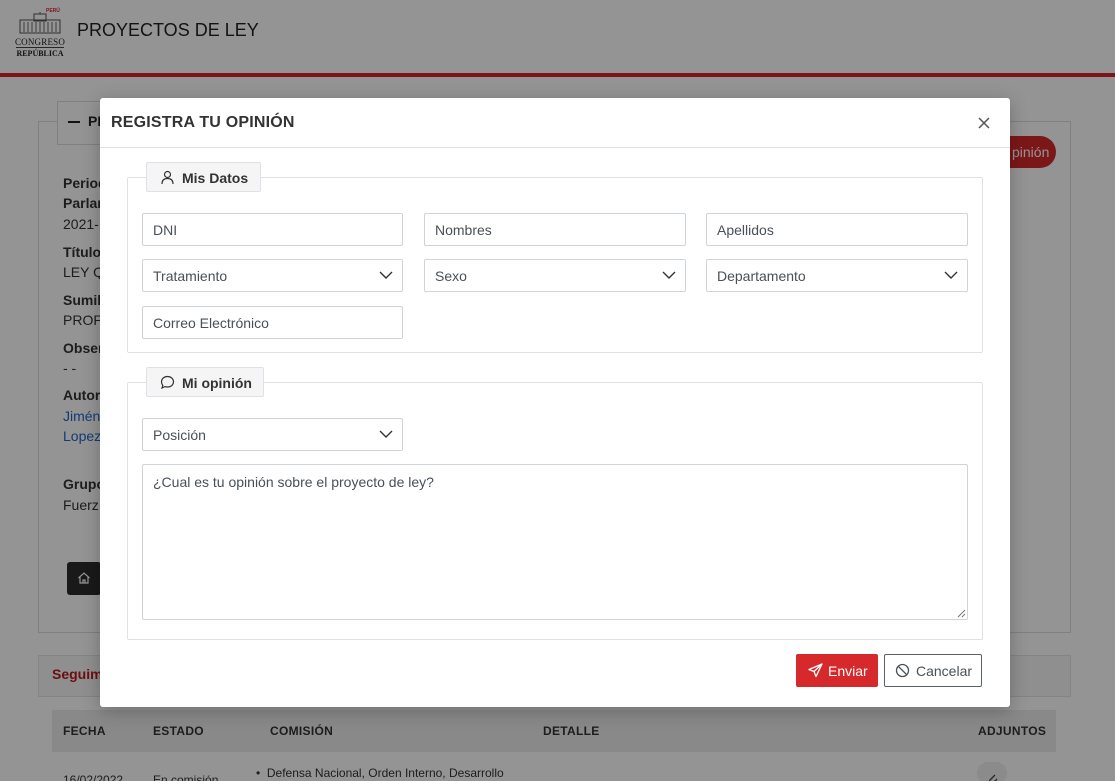 Image resolution: width=1115 pixels, height=781 pixels. Describe the element at coordinates (203, 122) in the screenshot. I see `modal-title: REGISTRA TU OPINIÓN` at that location.